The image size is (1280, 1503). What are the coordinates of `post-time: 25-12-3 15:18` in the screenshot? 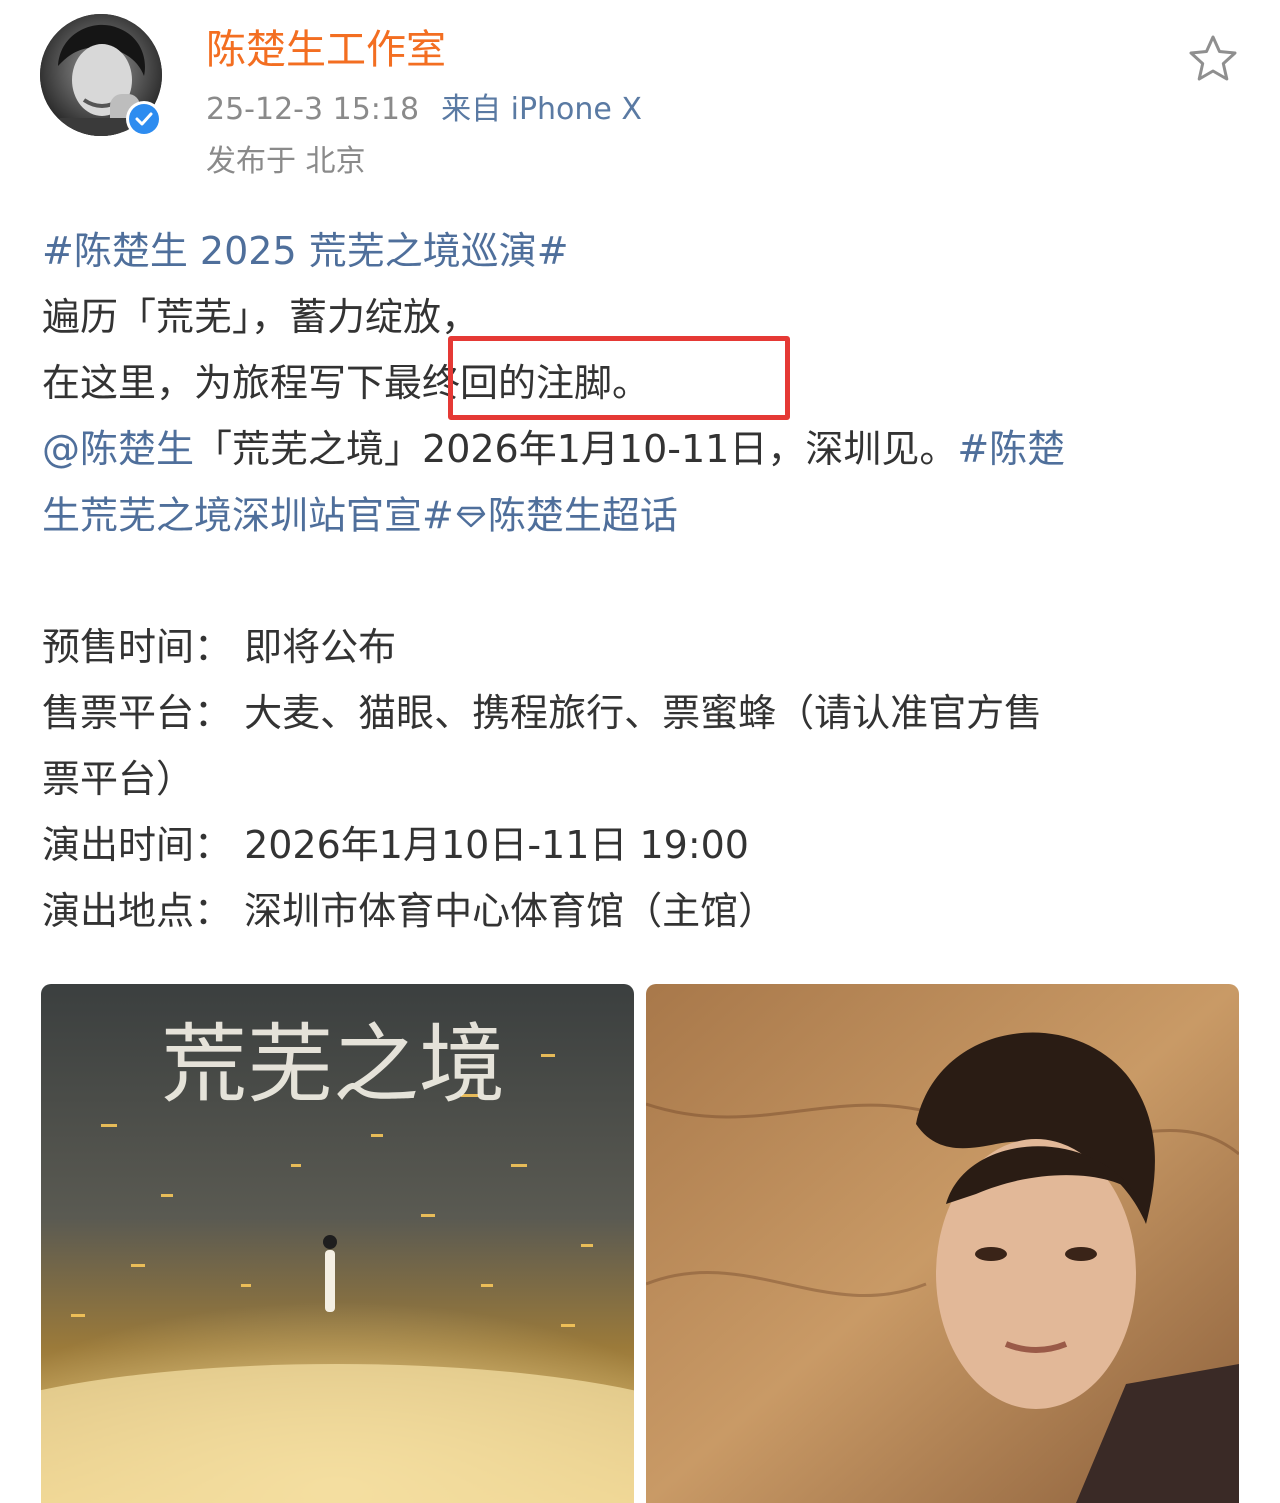 It's located at (313, 109).